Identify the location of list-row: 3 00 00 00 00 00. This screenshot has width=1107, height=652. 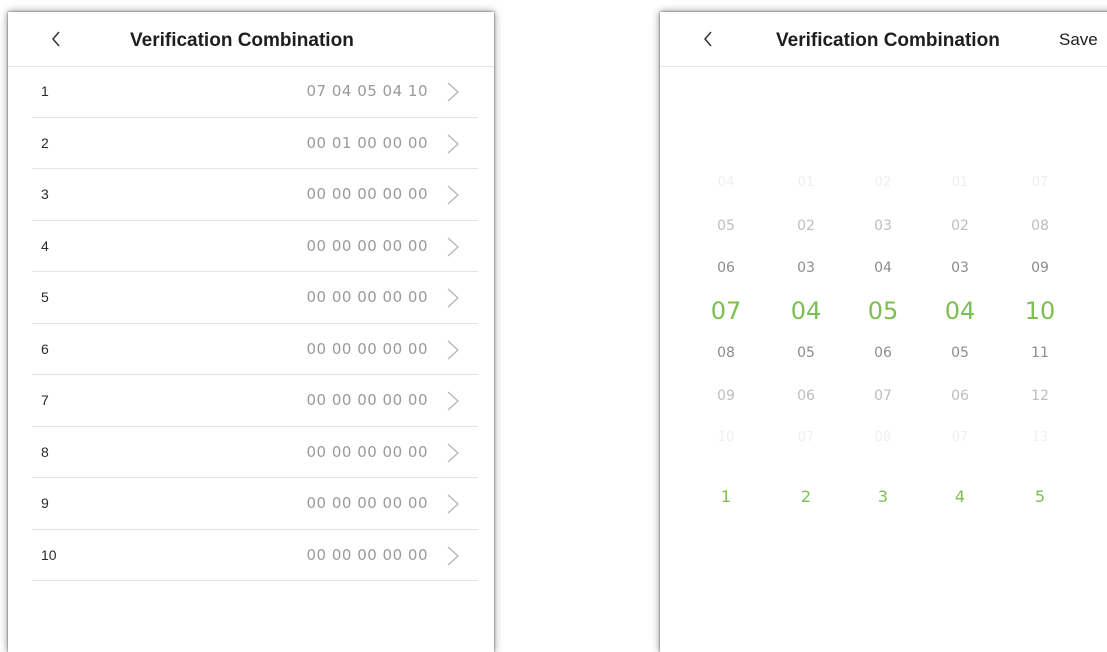
(255, 195).